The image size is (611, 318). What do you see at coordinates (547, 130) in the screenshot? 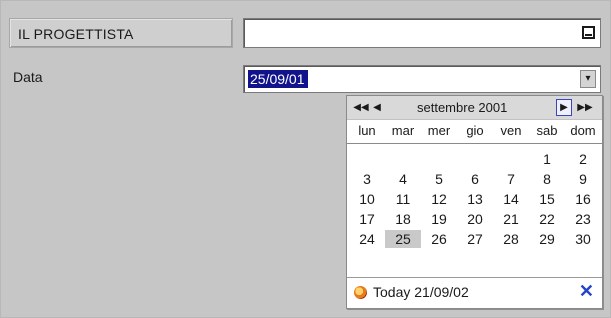
I see `weekday-label: sab` at bounding box center [547, 130].